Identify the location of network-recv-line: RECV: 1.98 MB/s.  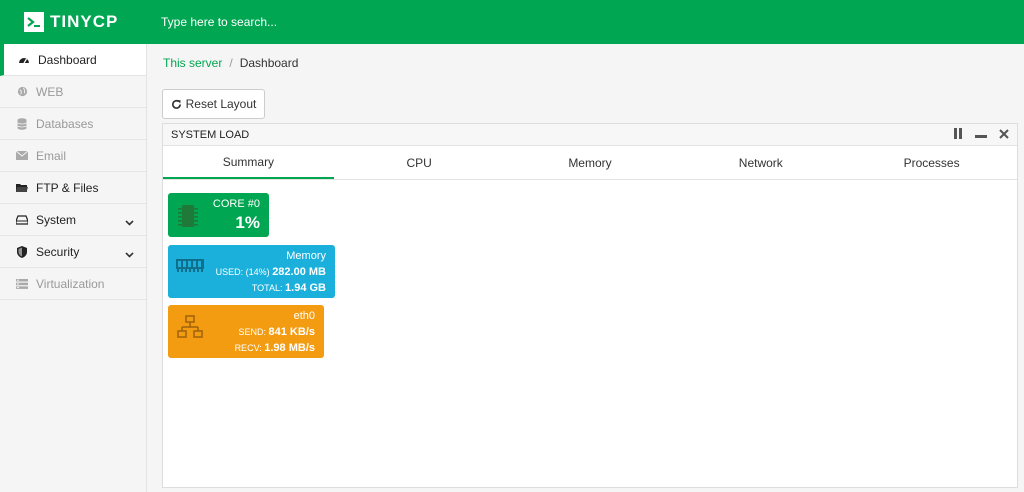
(275, 348).